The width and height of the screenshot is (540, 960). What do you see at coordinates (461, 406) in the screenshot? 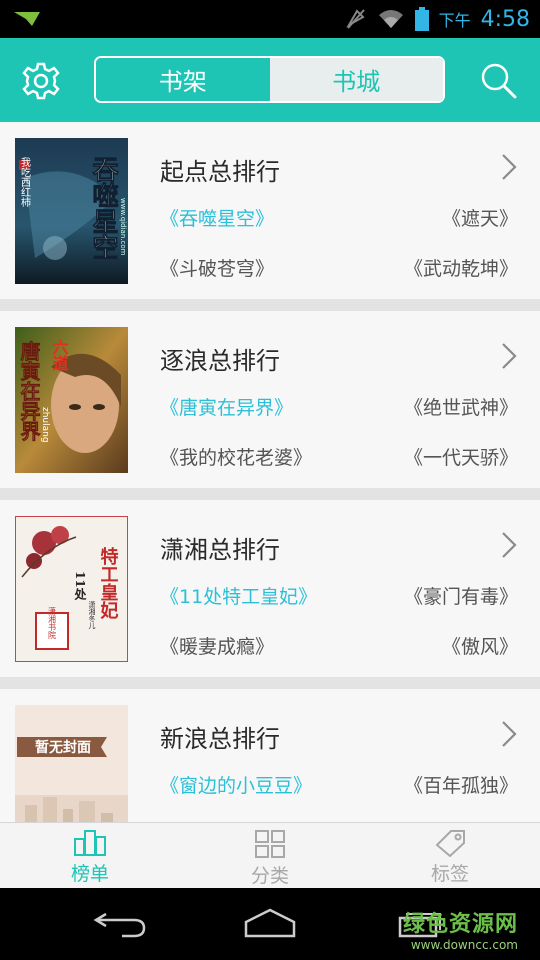
I see `book-link: 《绝世武神》` at bounding box center [461, 406].